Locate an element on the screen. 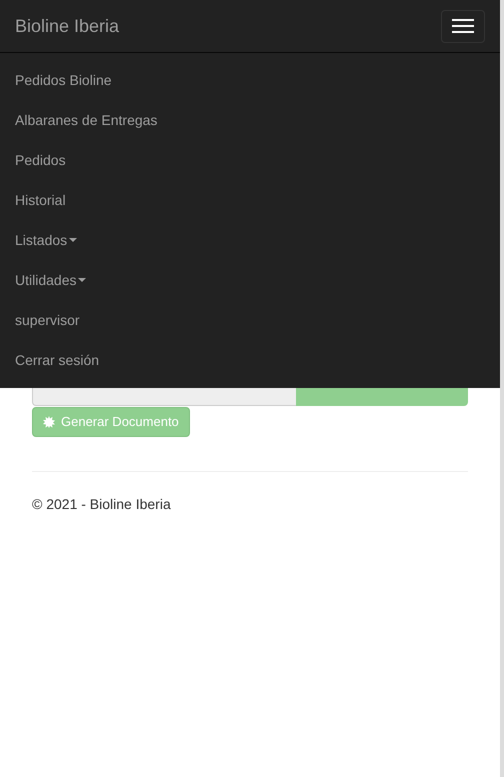 The width and height of the screenshot is (504, 777). menu-link: Albaranes de Entregas is located at coordinates (86, 120).